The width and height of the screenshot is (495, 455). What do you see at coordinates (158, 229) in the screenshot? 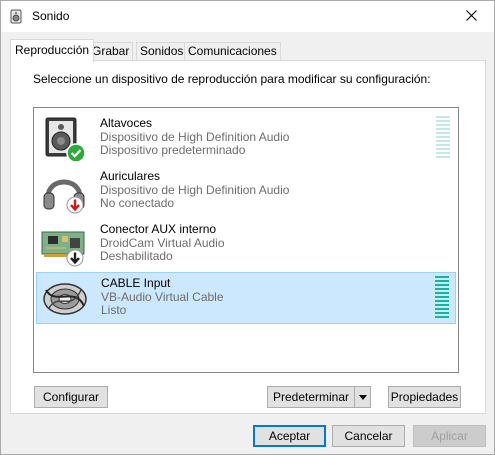
I see `device-name: Conector AUX interno` at bounding box center [158, 229].